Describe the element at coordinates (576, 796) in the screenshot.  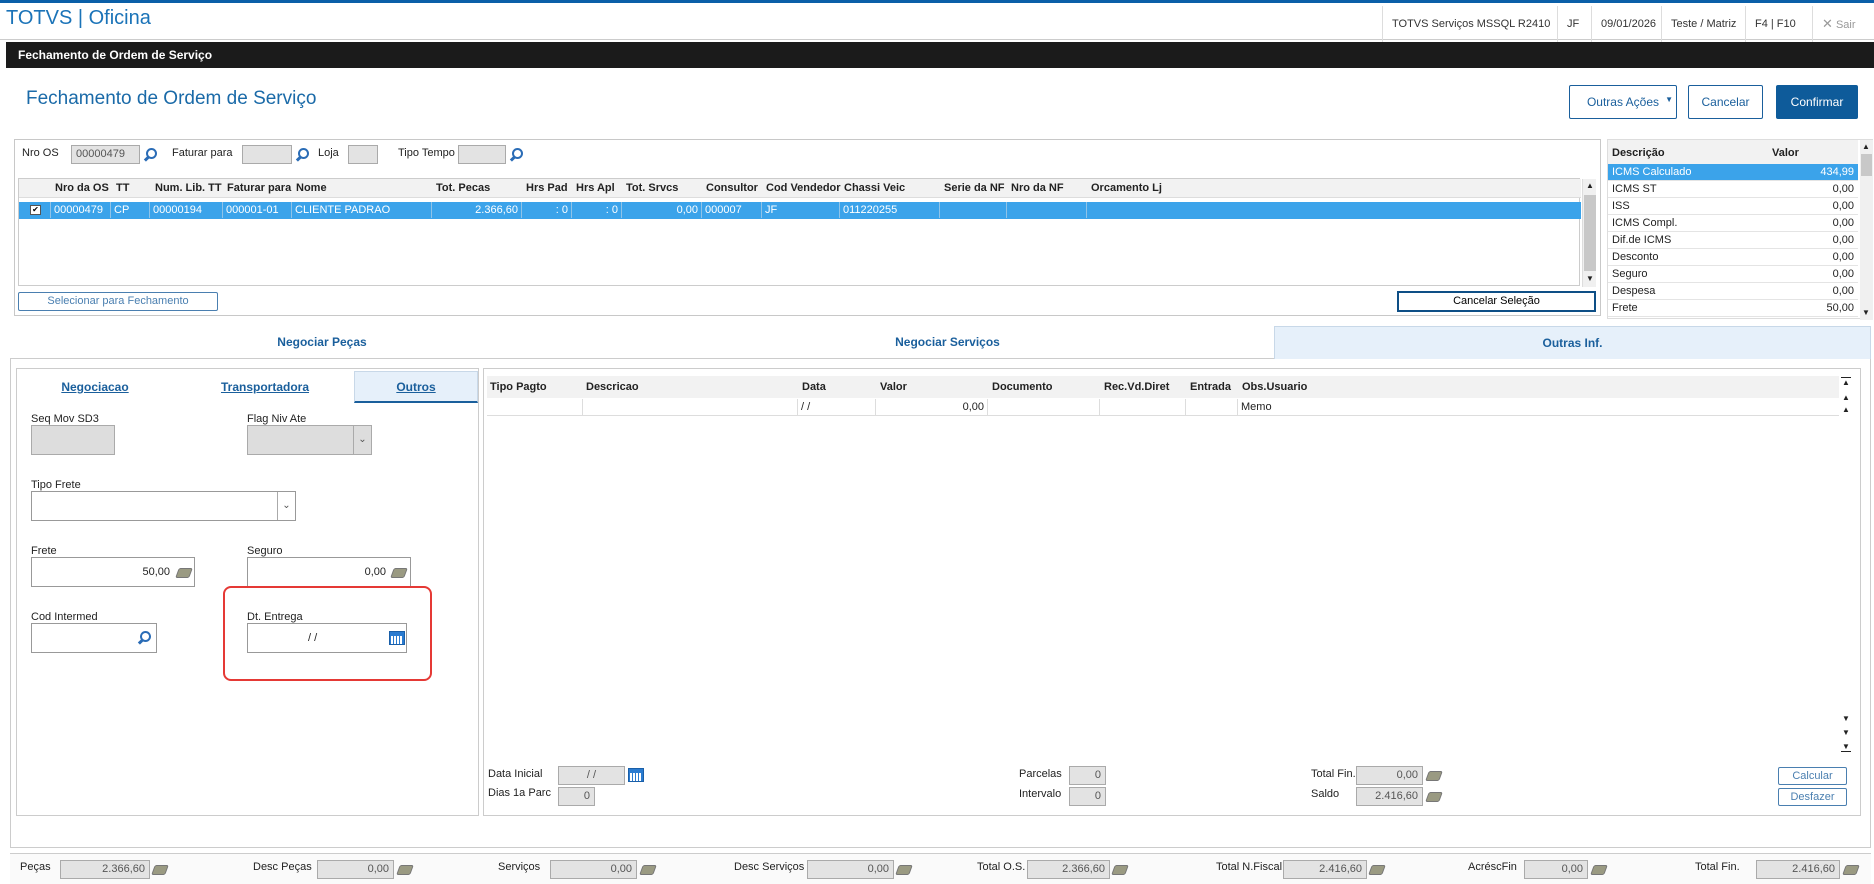
I see `dias-field: 0` at that location.